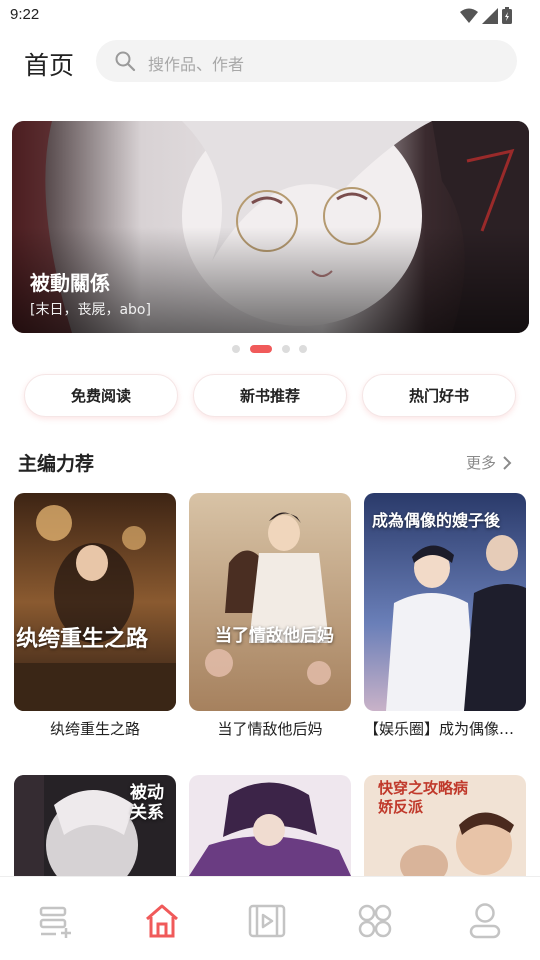 This screenshot has width=540, height=960. What do you see at coordinates (196, 64) in the screenshot?
I see `search-placeholder: 搜作品、作者` at bounding box center [196, 64].